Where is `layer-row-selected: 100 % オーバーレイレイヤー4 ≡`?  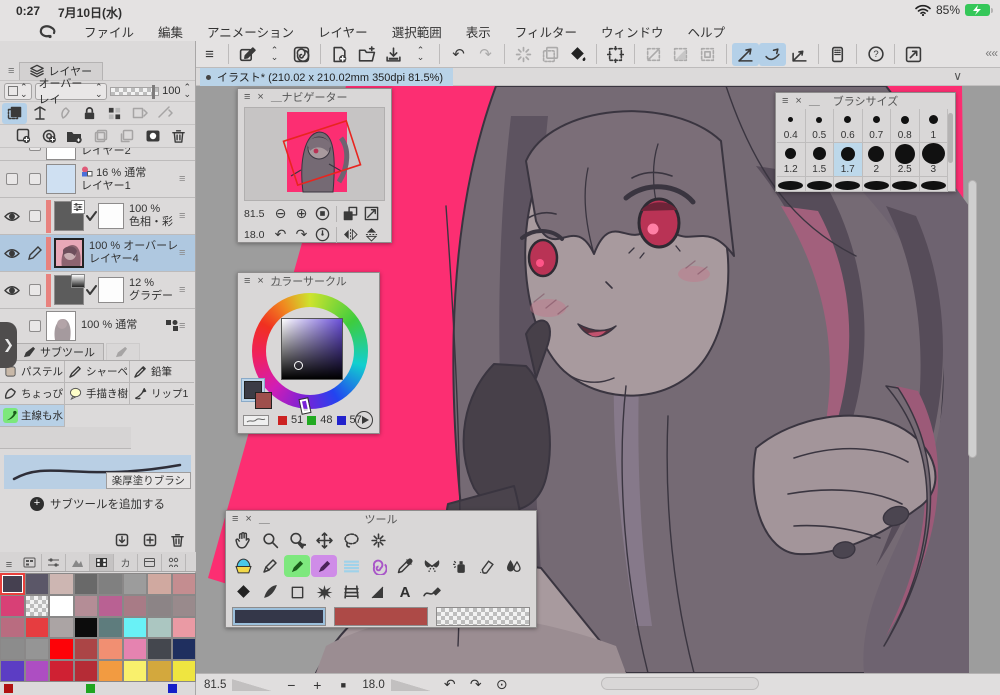
layer-row-selected: 100 % オーバーレイレイヤー4 ≡ is located at coordinates (97, 253).